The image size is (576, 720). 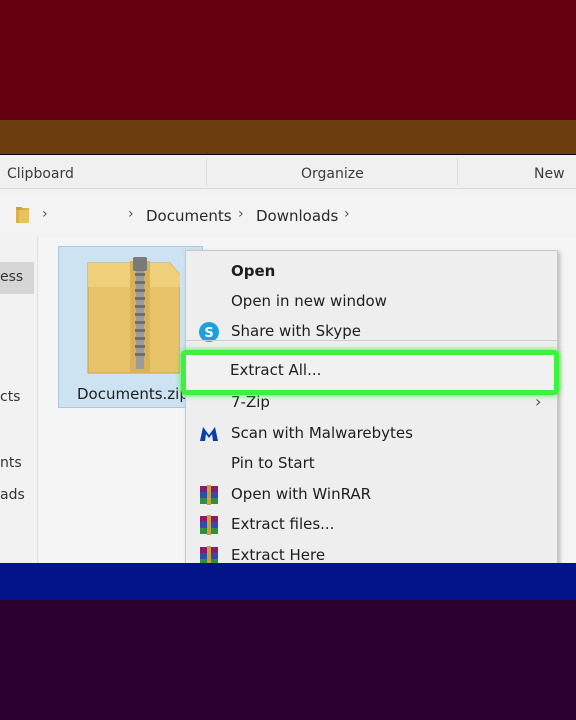 I want to click on menu-label-open: Open, so click(x=253, y=271).